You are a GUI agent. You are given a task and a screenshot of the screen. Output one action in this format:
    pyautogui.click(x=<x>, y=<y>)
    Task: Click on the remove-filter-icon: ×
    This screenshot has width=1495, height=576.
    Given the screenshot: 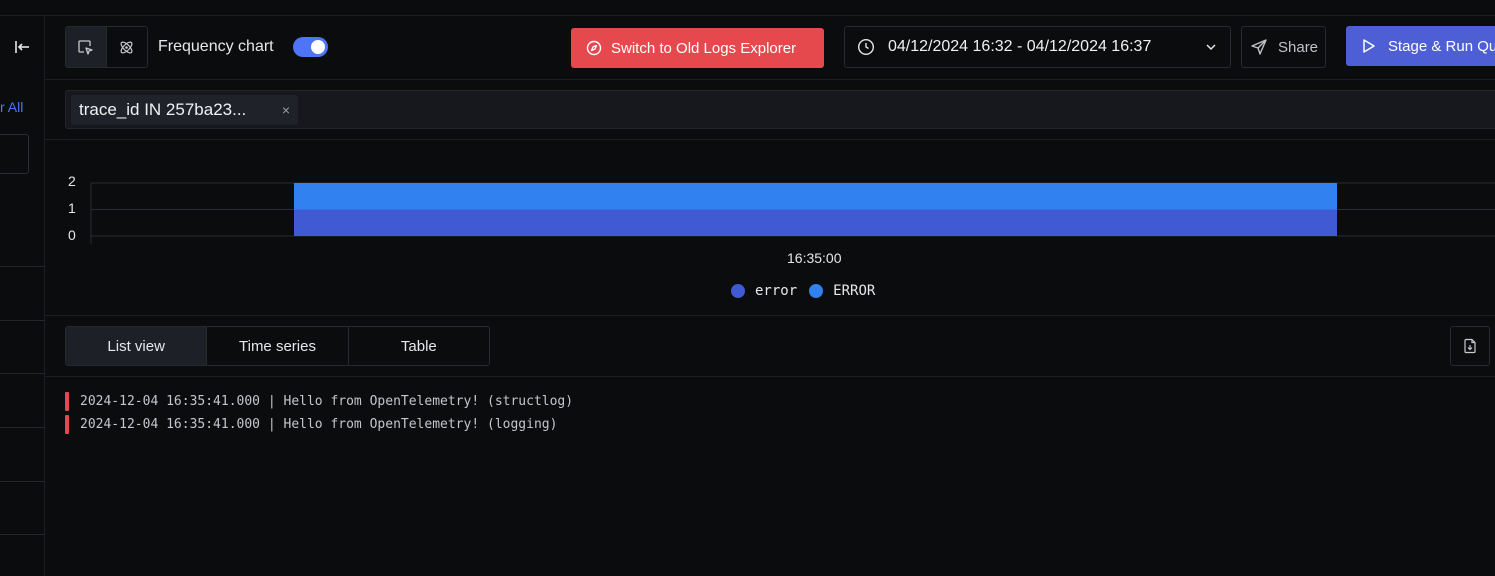 What is the action you would take?
    pyautogui.click(x=286, y=110)
    